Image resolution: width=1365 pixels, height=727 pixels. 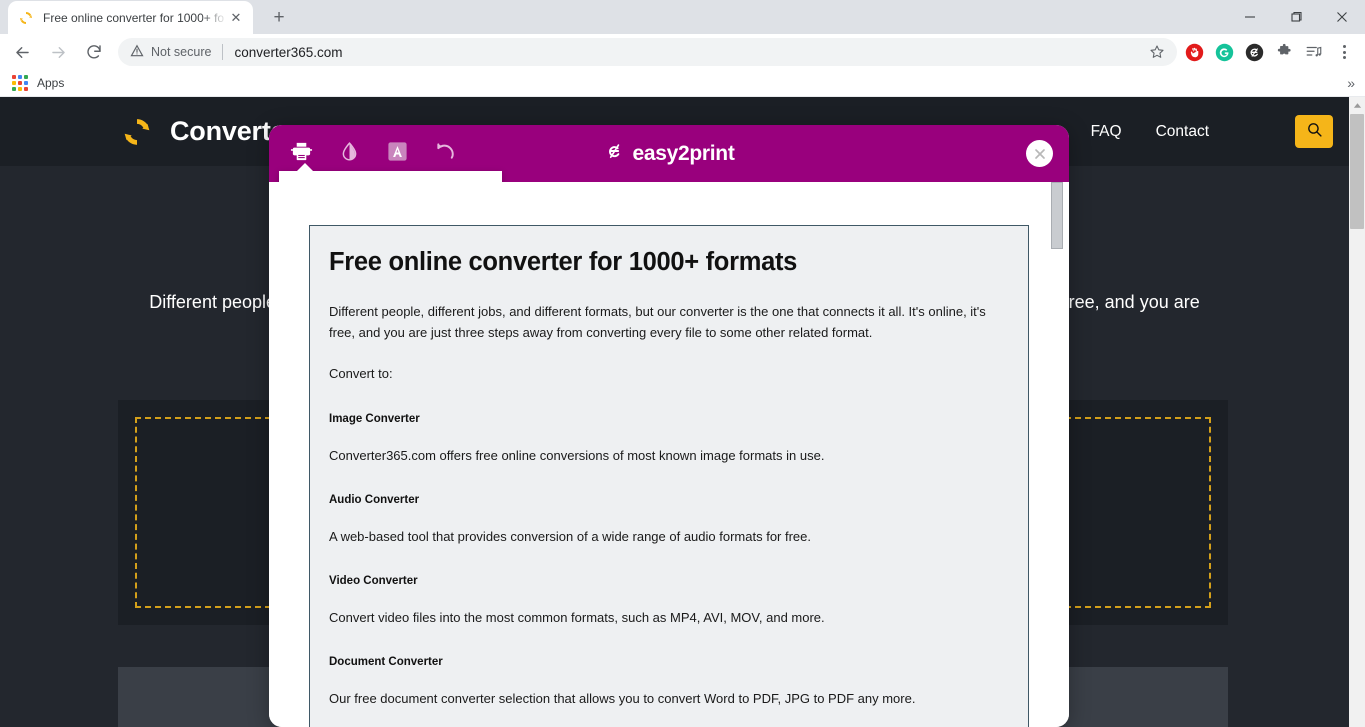 What do you see at coordinates (1106, 132) in the screenshot?
I see `nav-link-faq: FAQ` at bounding box center [1106, 132].